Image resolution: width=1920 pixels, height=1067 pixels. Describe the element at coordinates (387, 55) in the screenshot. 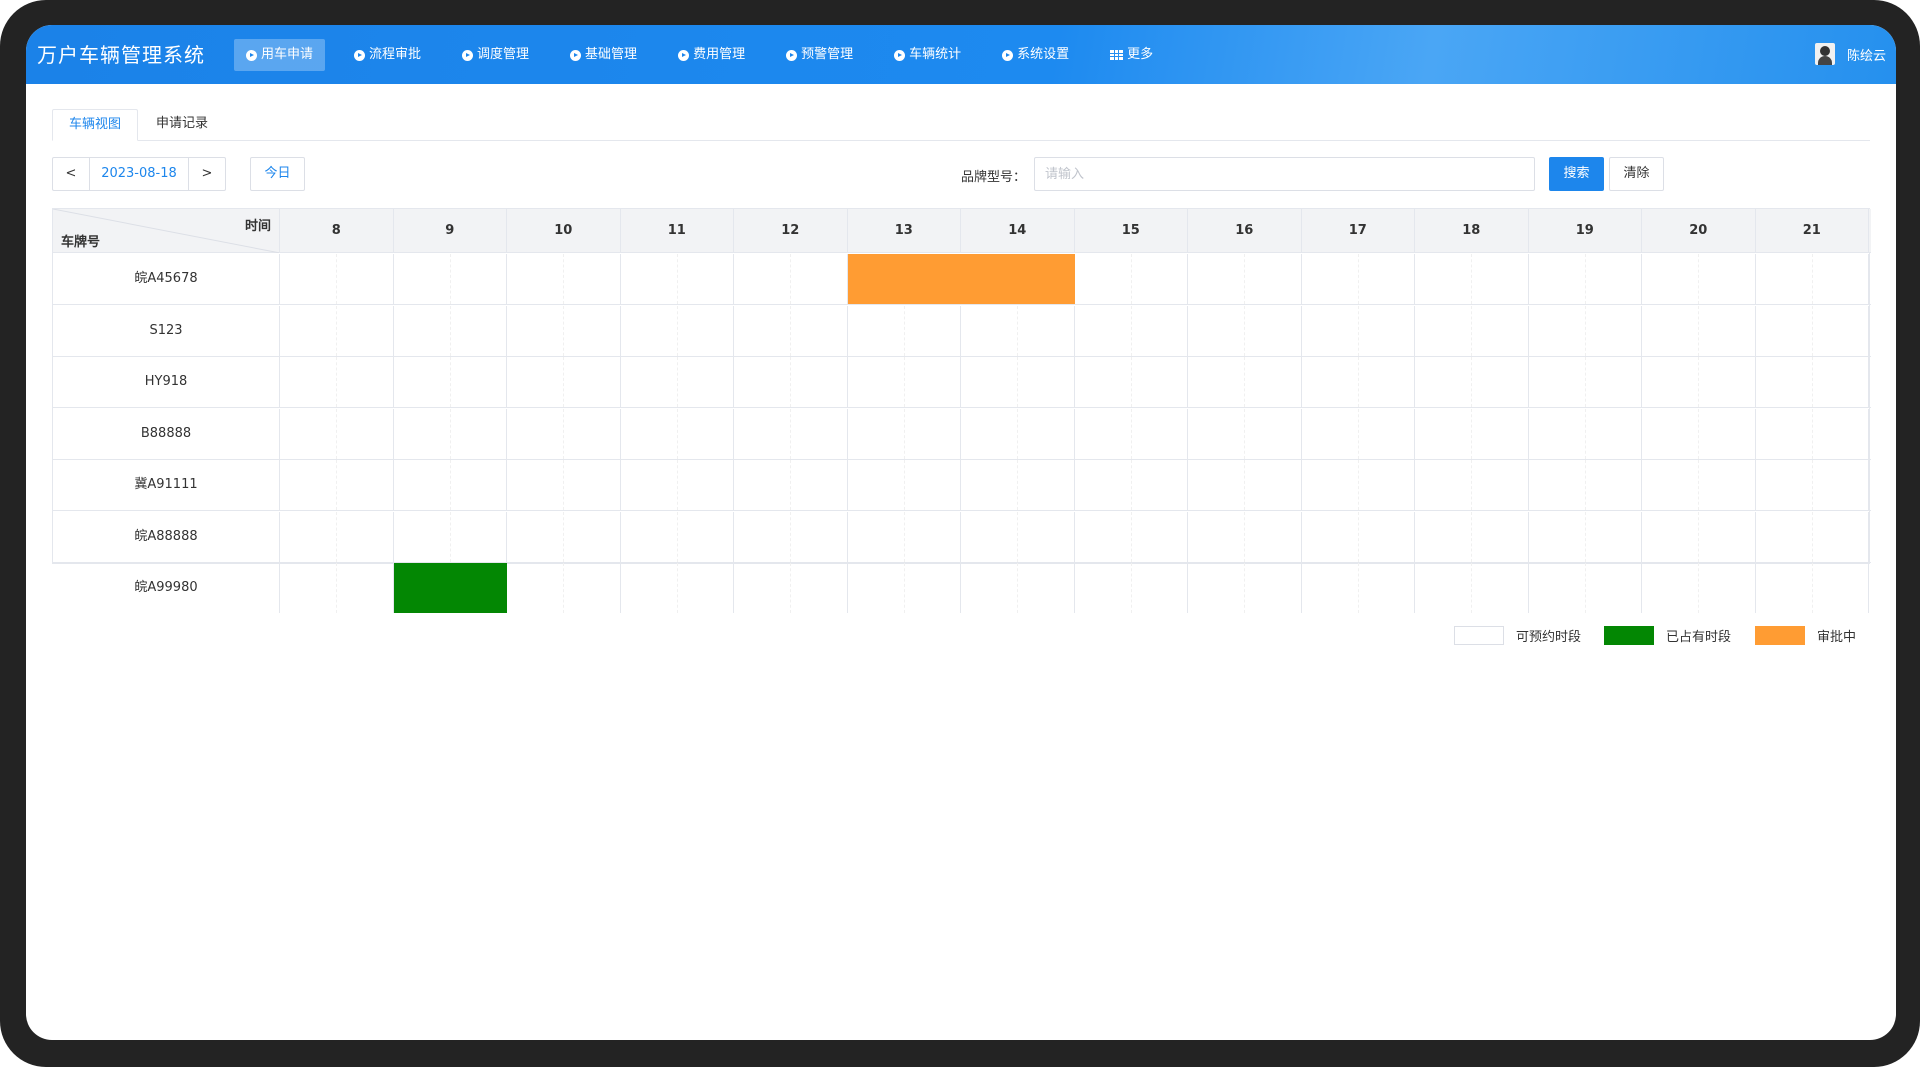

I see `nav-item-1: 流程审批` at that location.